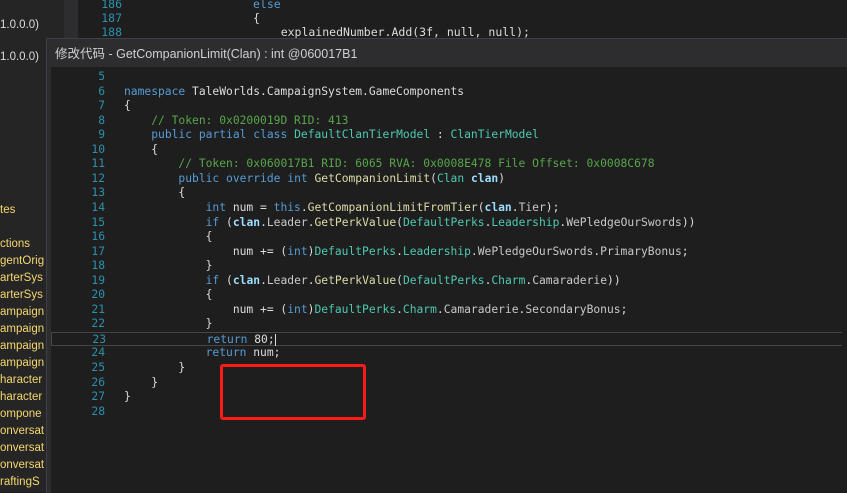 Image resolution: width=847 pixels, height=493 pixels. I want to click on line-number: 186, so click(111, 5).